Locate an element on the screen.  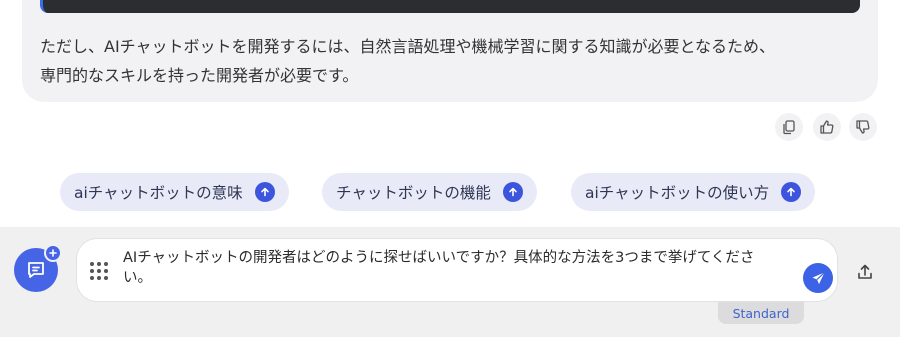
suggestion-label: aiチャットボットの使い方 is located at coordinates (677, 193).